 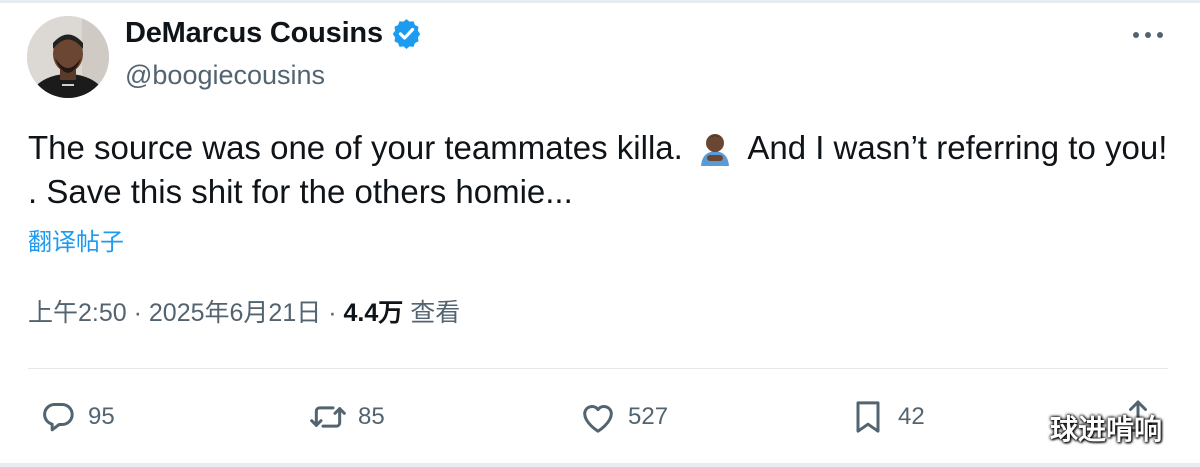 What do you see at coordinates (623, 417) in the screenshot?
I see `like-button: 527` at bounding box center [623, 417].